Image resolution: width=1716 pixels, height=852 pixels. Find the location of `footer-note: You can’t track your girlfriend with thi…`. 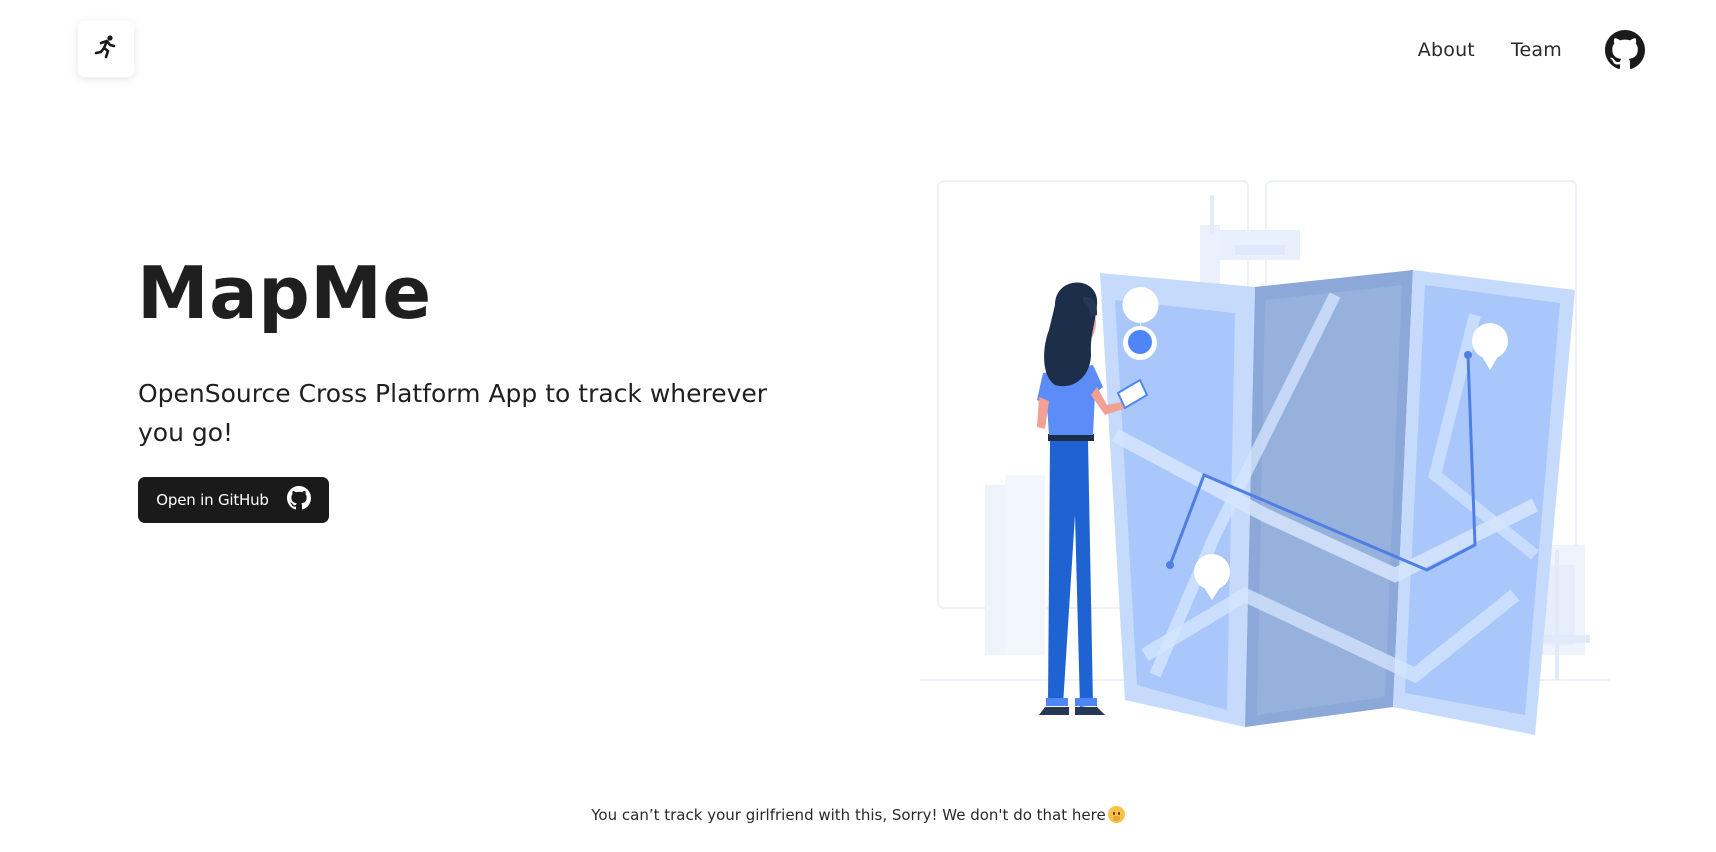

footer-note: You can’t track your girlfriend with thi… is located at coordinates (858, 815).